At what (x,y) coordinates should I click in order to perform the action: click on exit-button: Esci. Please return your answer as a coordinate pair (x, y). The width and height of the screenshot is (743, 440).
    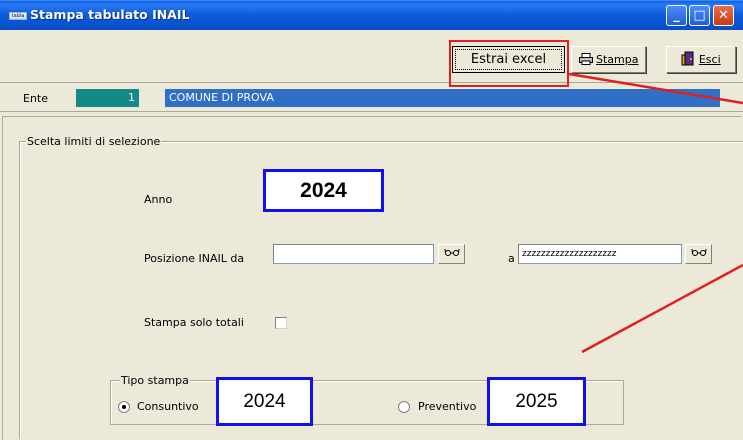
    Looking at the image, I should click on (701, 59).